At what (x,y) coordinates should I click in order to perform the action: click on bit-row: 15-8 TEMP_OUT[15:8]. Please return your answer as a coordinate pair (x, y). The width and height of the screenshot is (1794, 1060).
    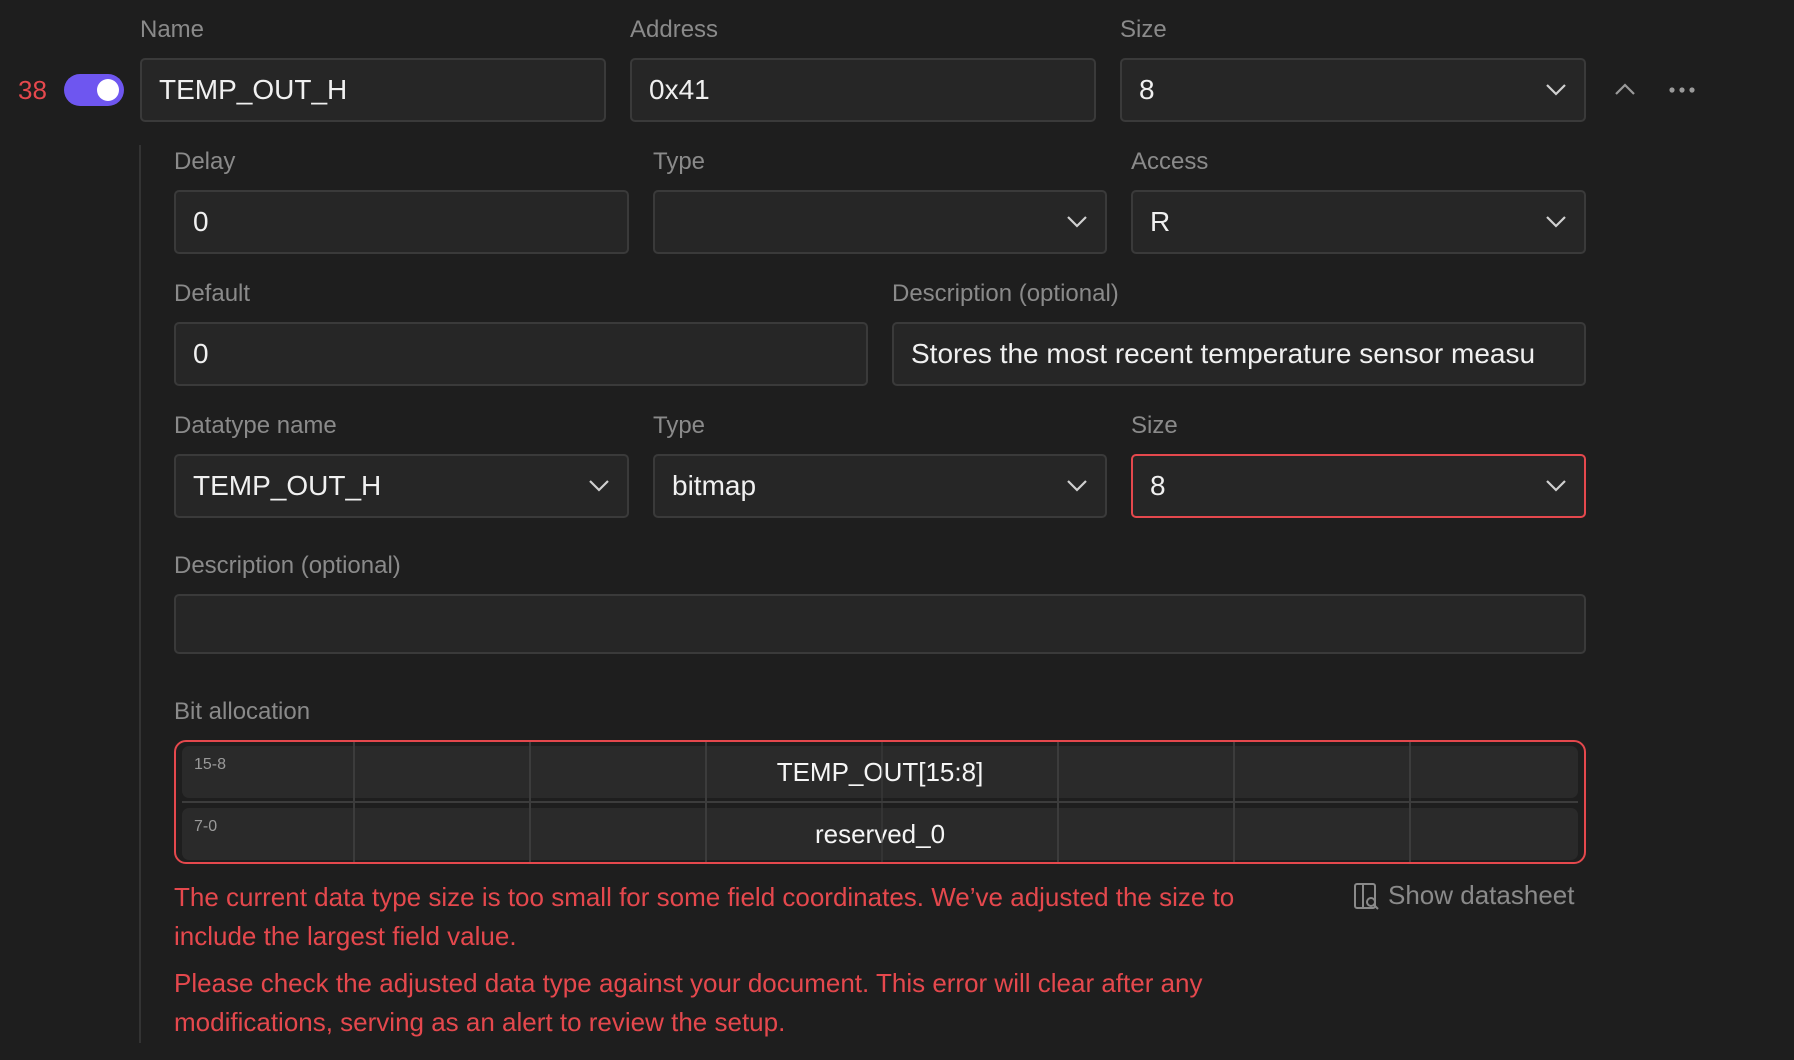
    Looking at the image, I should click on (880, 772).